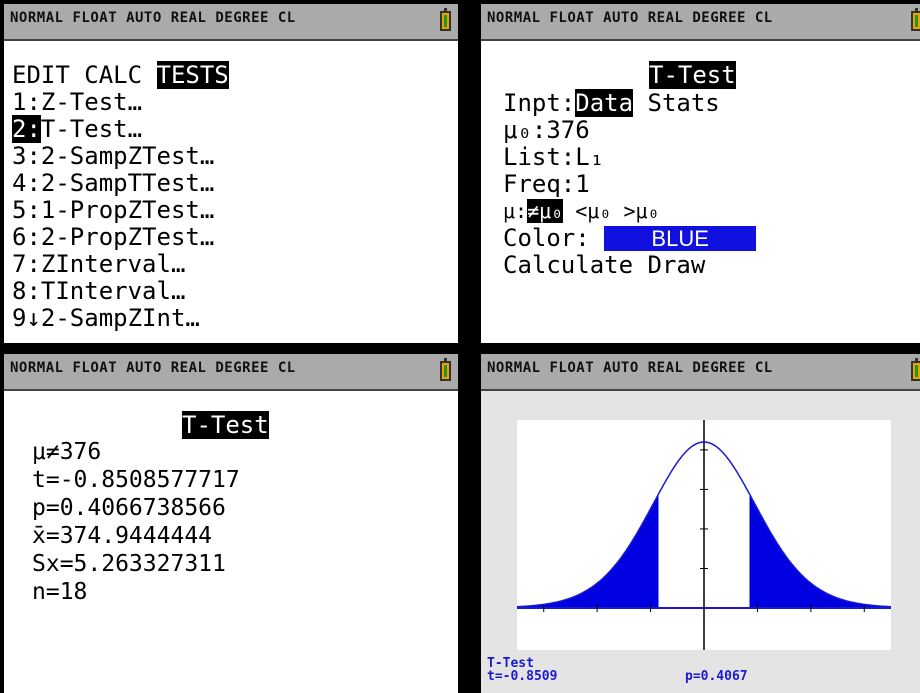  I want to click on alt-greater-than-option: >μ₀, so click(641, 211).